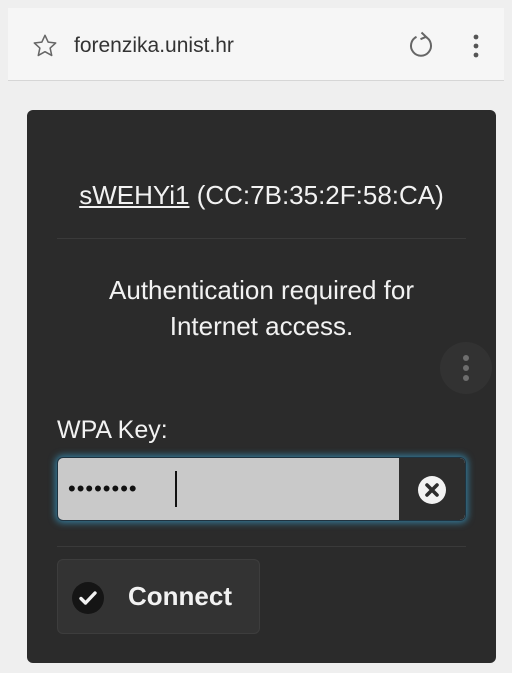  I want to click on connect-button: Connect, so click(158, 596).